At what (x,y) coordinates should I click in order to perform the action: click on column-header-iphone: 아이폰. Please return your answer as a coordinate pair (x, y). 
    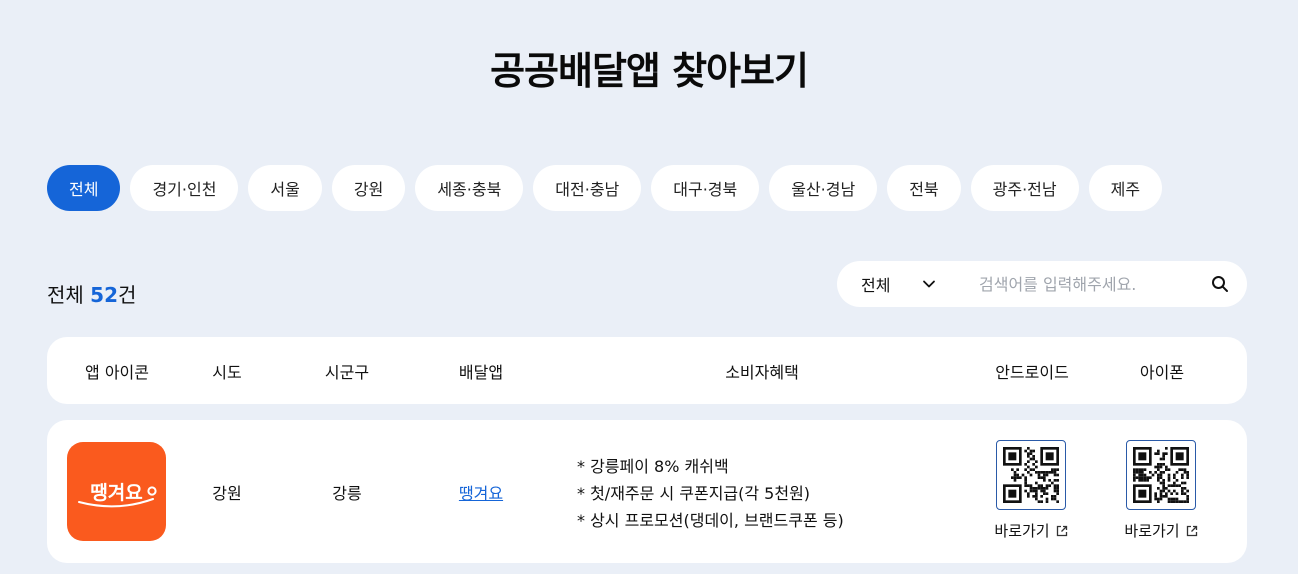
    Looking at the image, I should click on (1162, 372).